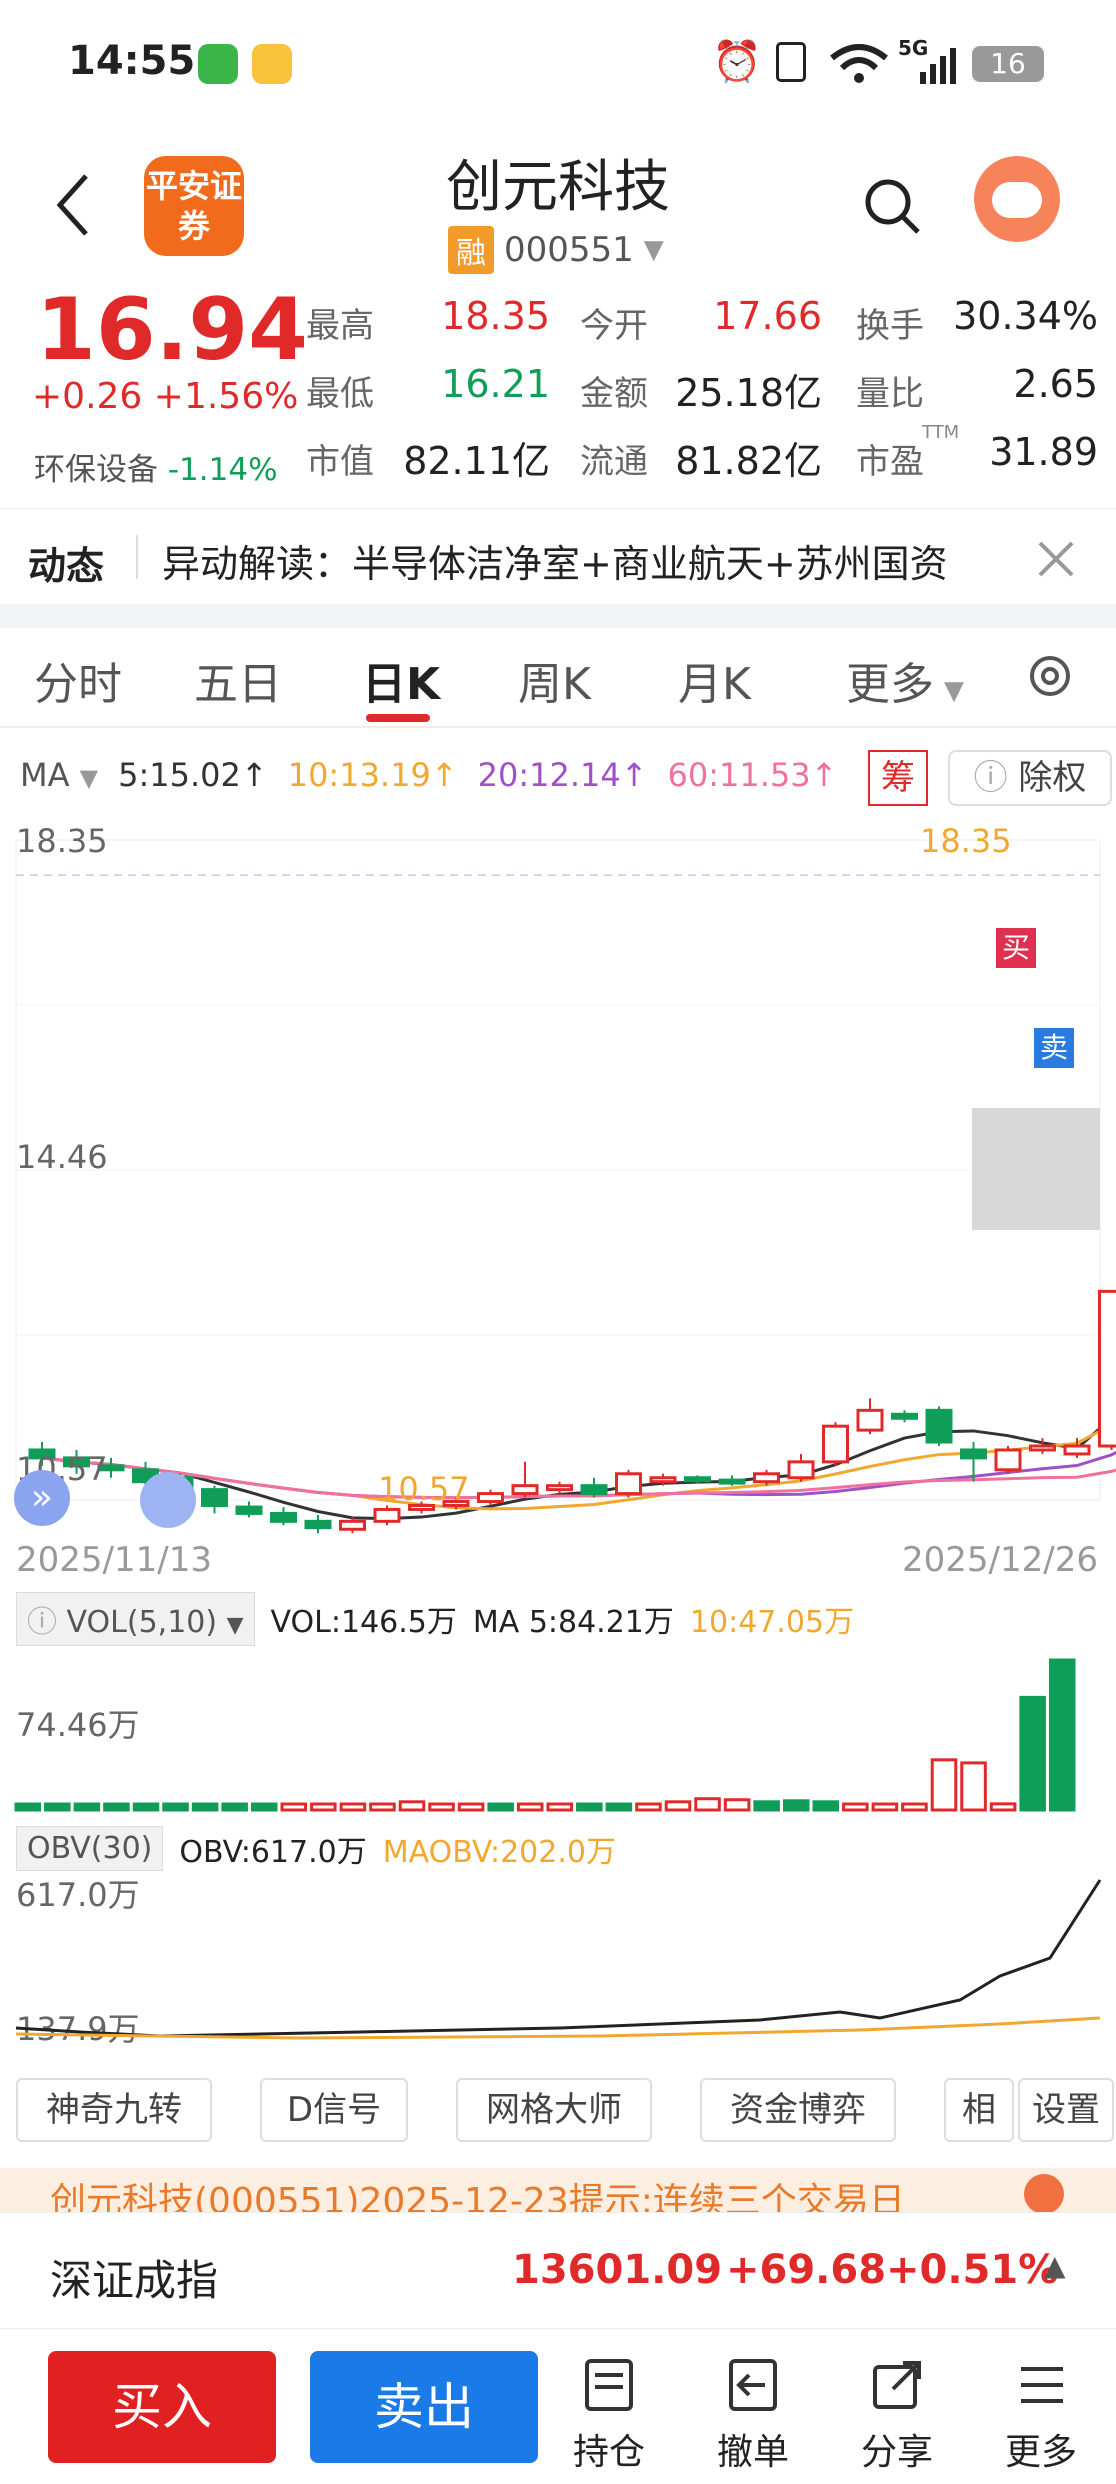 The height and width of the screenshot is (2484, 1116). What do you see at coordinates (495, 316) in the screenshot?
I see `stat-value: 18.35` at bounding box center [495, 316].